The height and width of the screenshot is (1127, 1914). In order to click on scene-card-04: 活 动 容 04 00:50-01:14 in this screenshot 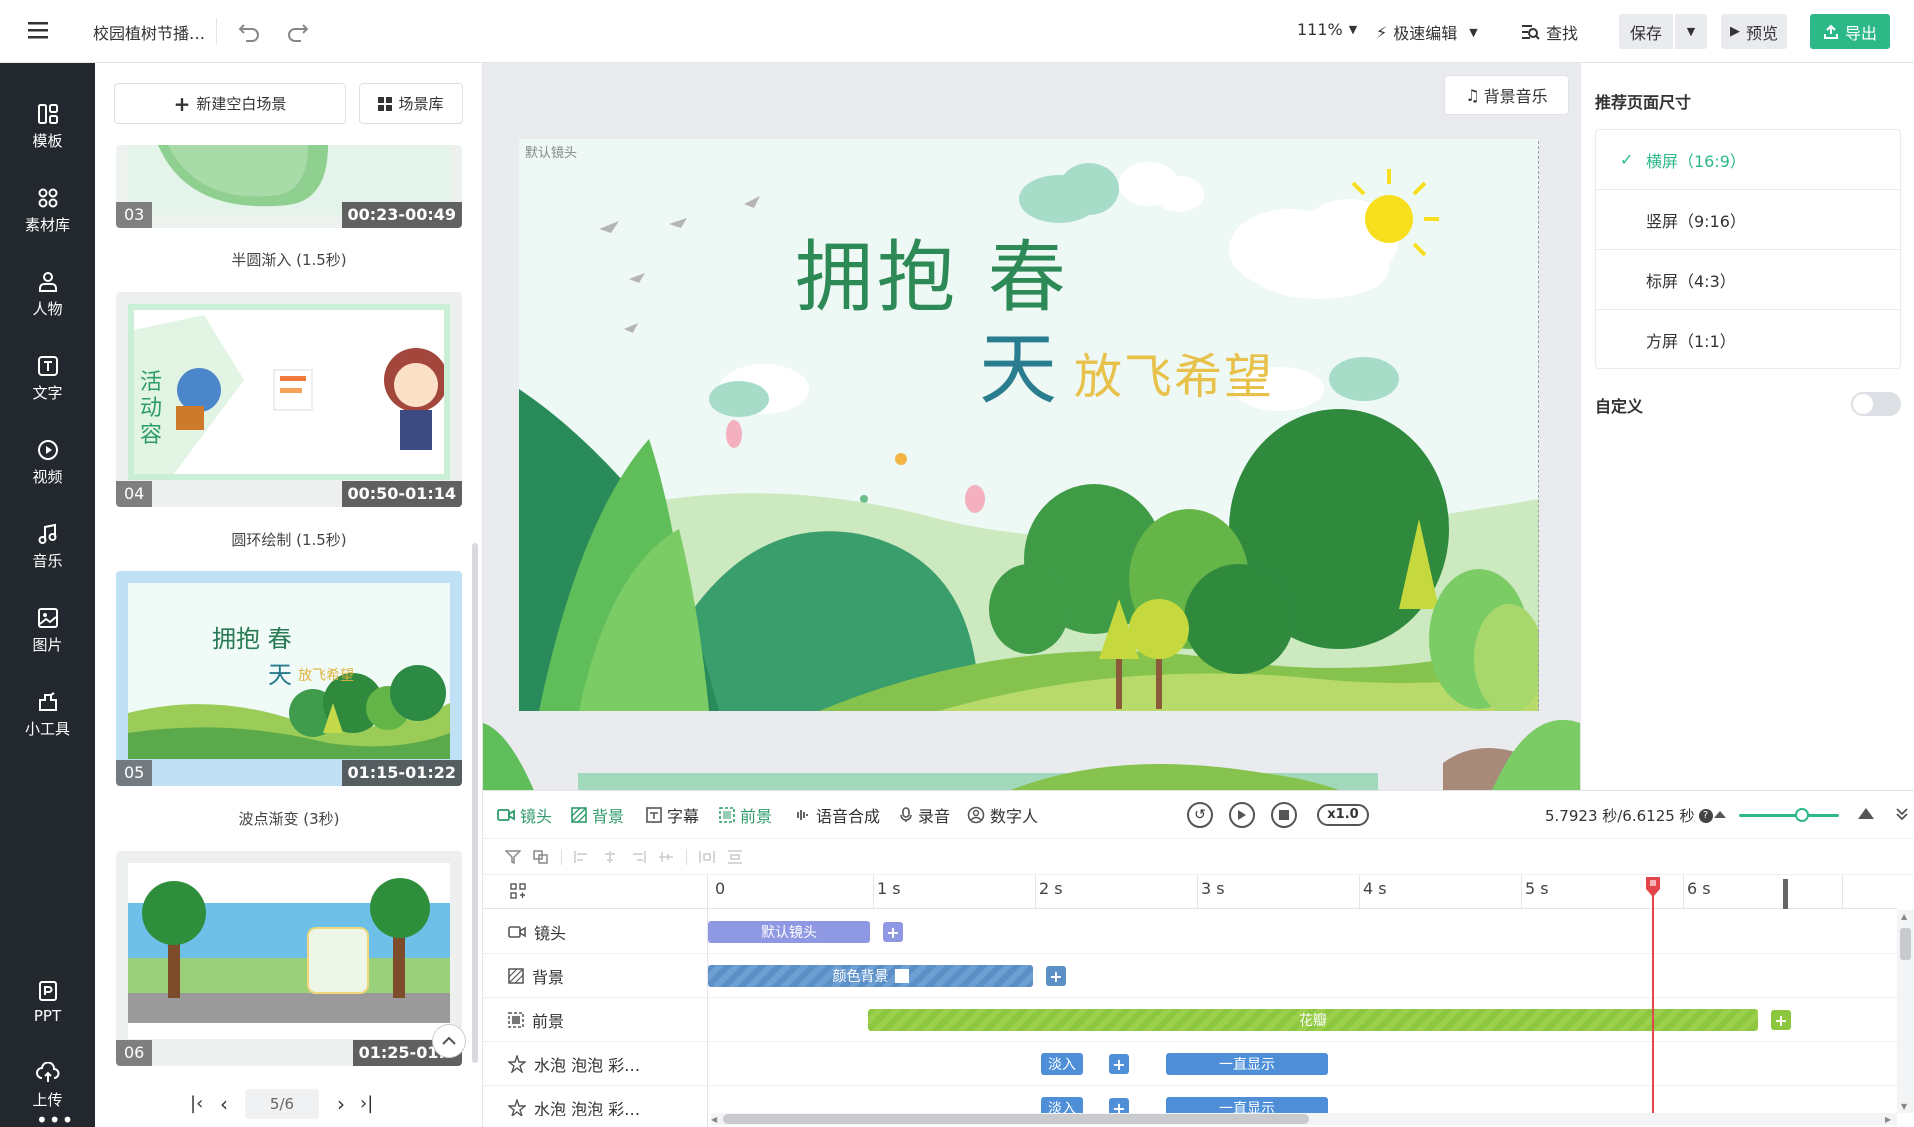, I will do `click(289, 399)`.